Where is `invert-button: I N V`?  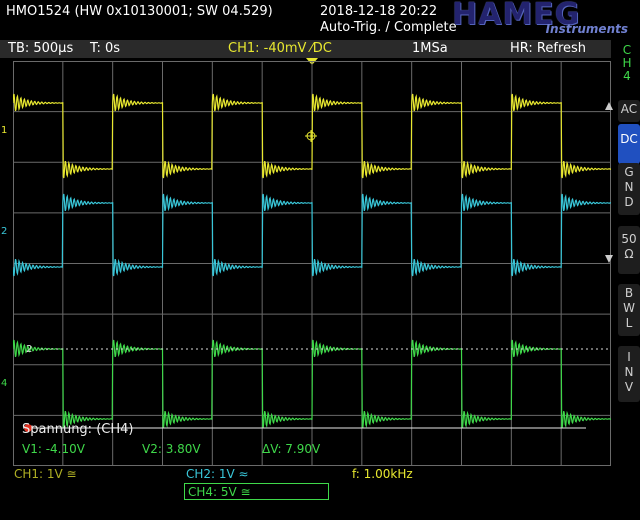 invert-button: I N V is located at coordinates (629, 374).